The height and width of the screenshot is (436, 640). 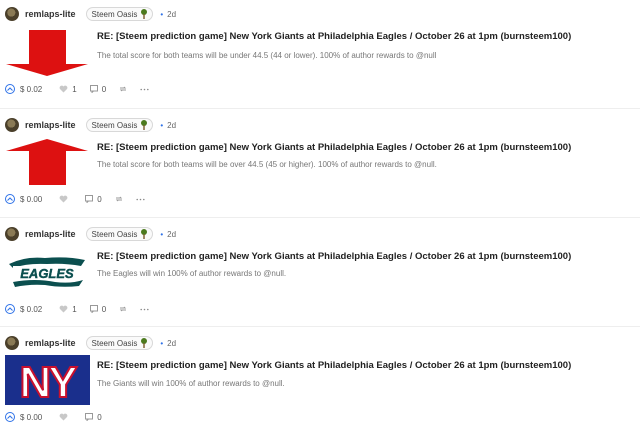 I want to click on eagles-logo: EAGLES, so click(x=47, y=272).